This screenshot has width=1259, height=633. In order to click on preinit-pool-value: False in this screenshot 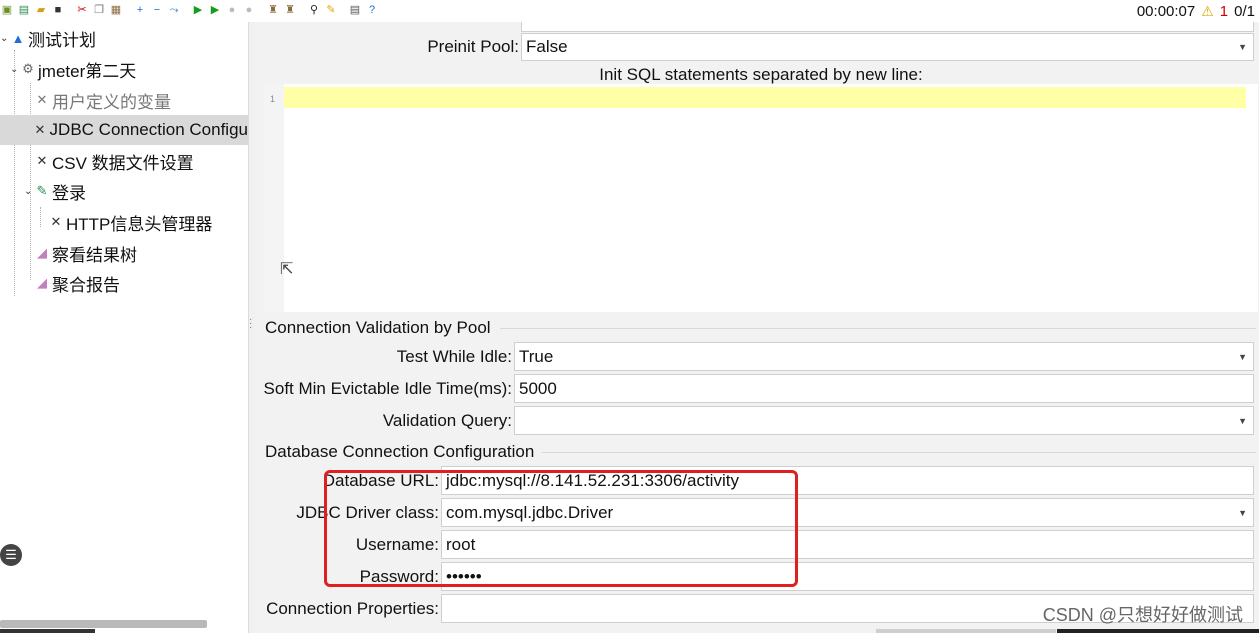, I will do `click(547, 46)`.